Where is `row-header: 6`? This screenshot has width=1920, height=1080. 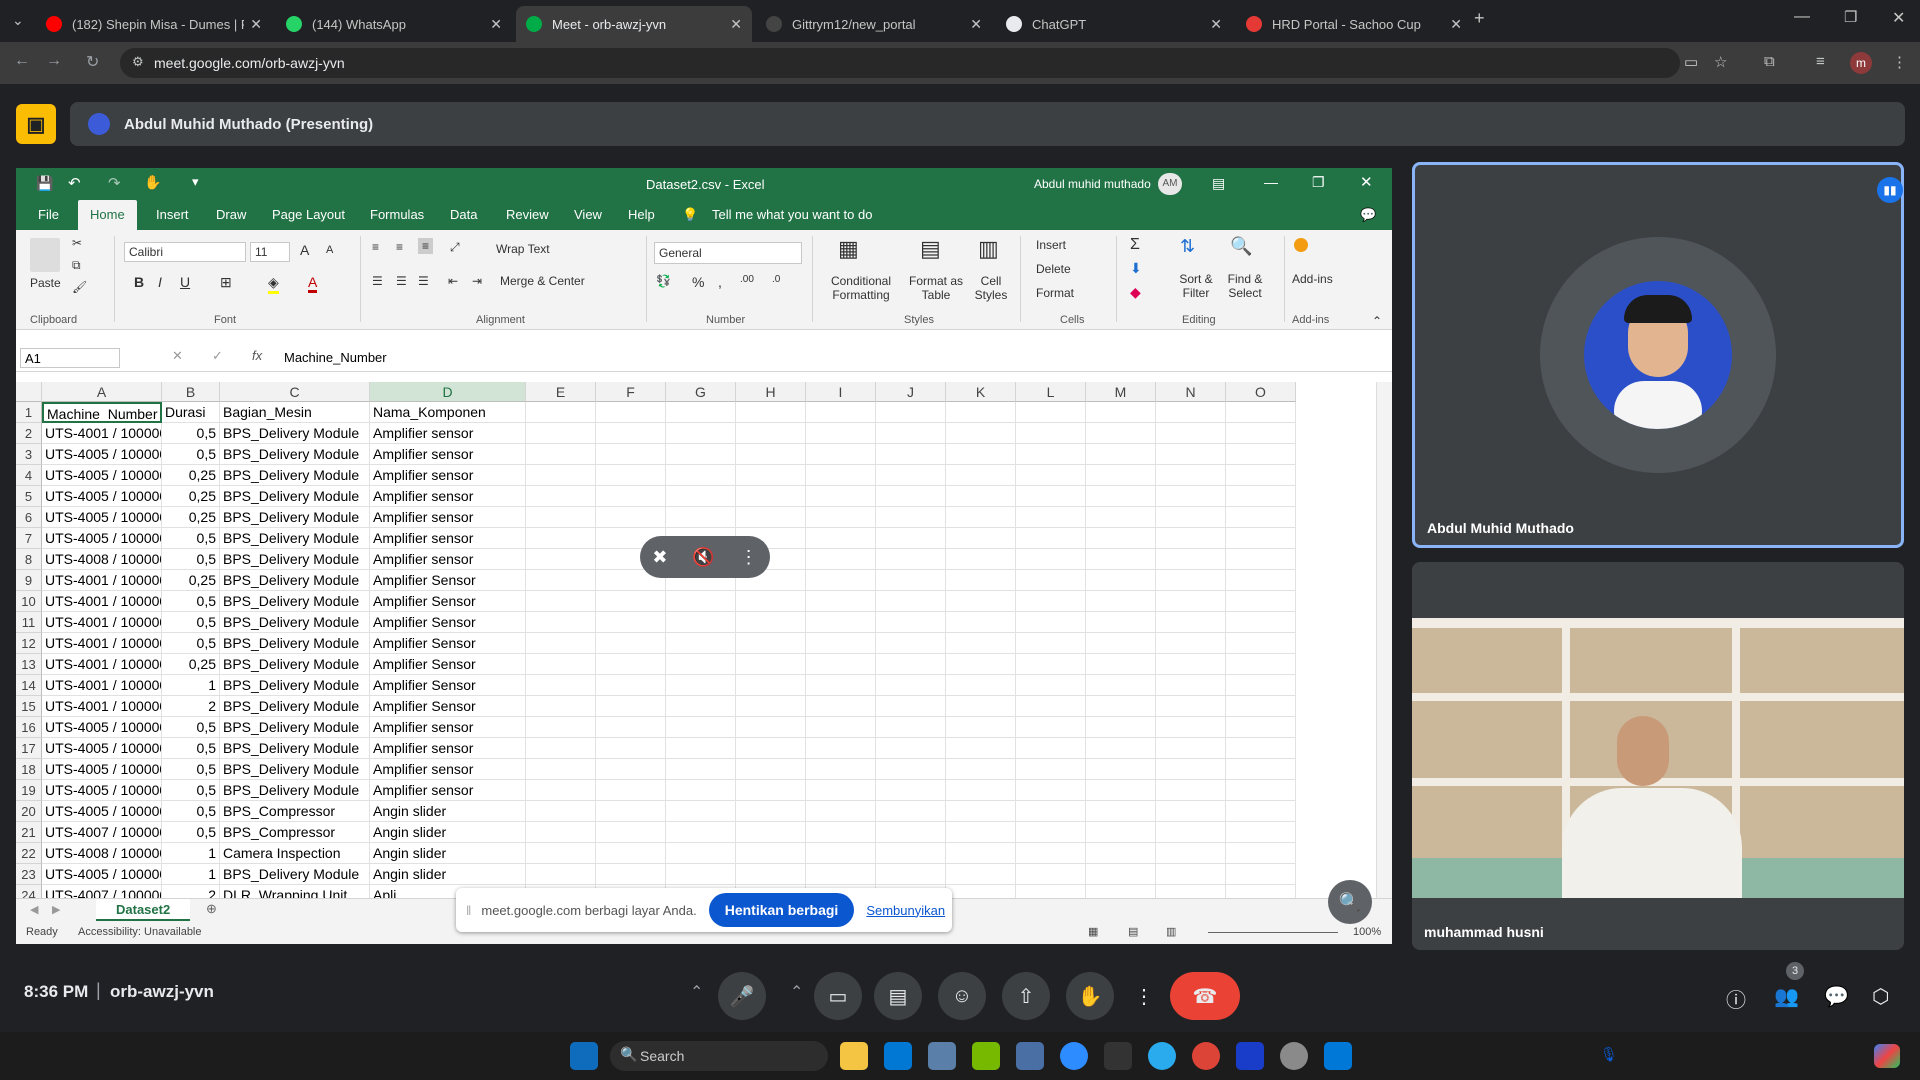
row-header: 6 is located at coordinates (29, 517).